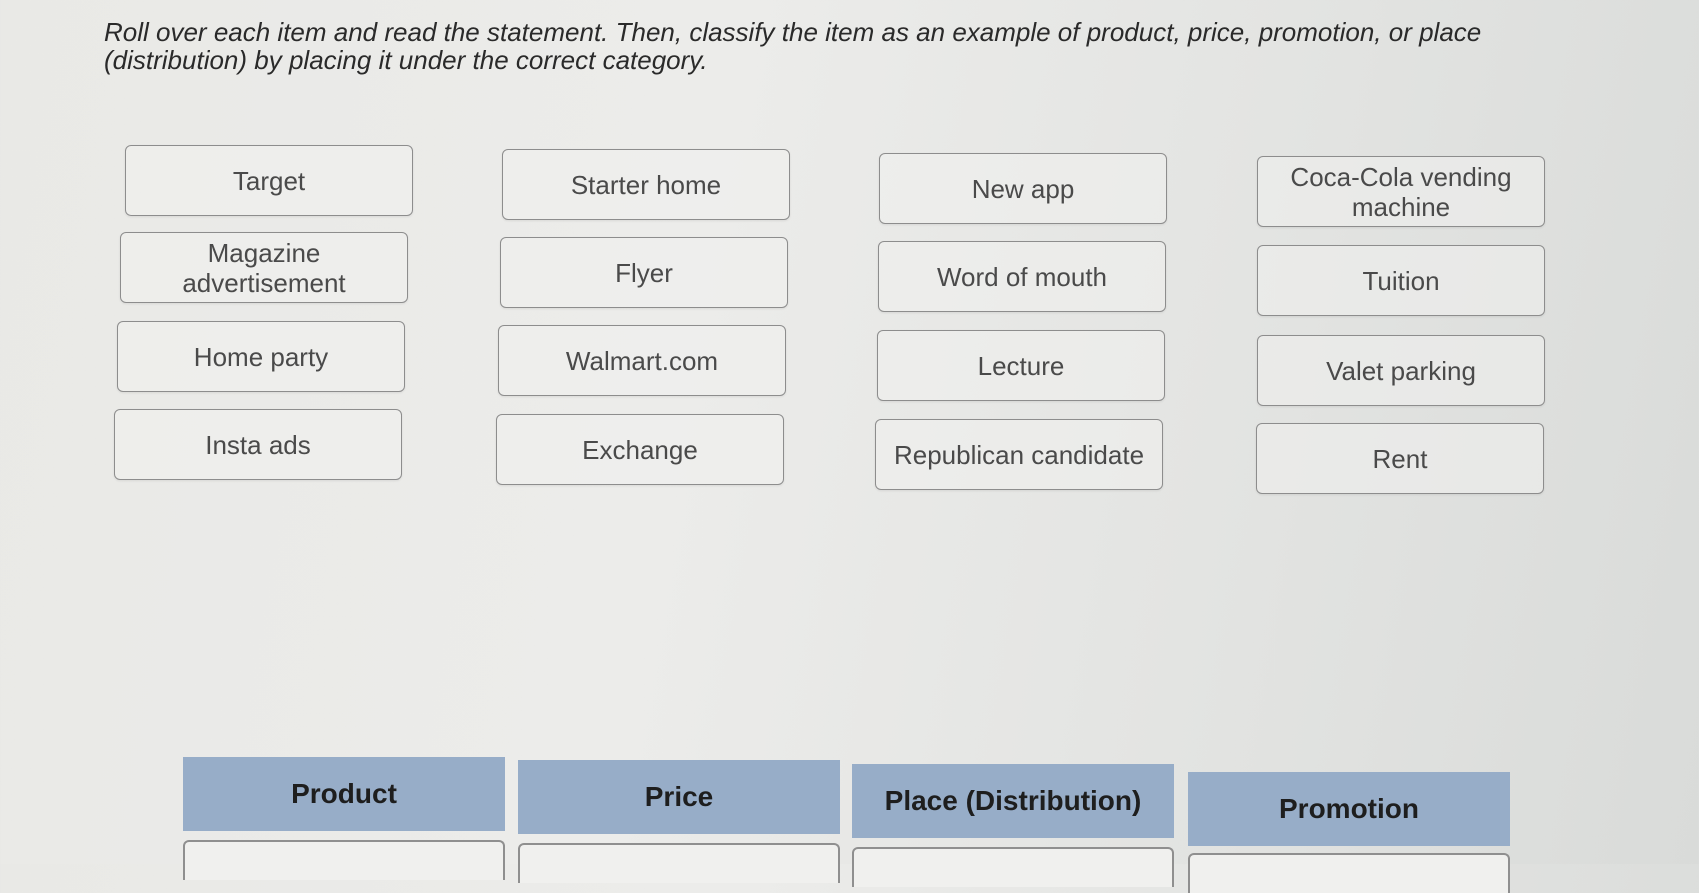  I want to click on draggable-item-insta-ads: Insta ads, so click(258, 444).